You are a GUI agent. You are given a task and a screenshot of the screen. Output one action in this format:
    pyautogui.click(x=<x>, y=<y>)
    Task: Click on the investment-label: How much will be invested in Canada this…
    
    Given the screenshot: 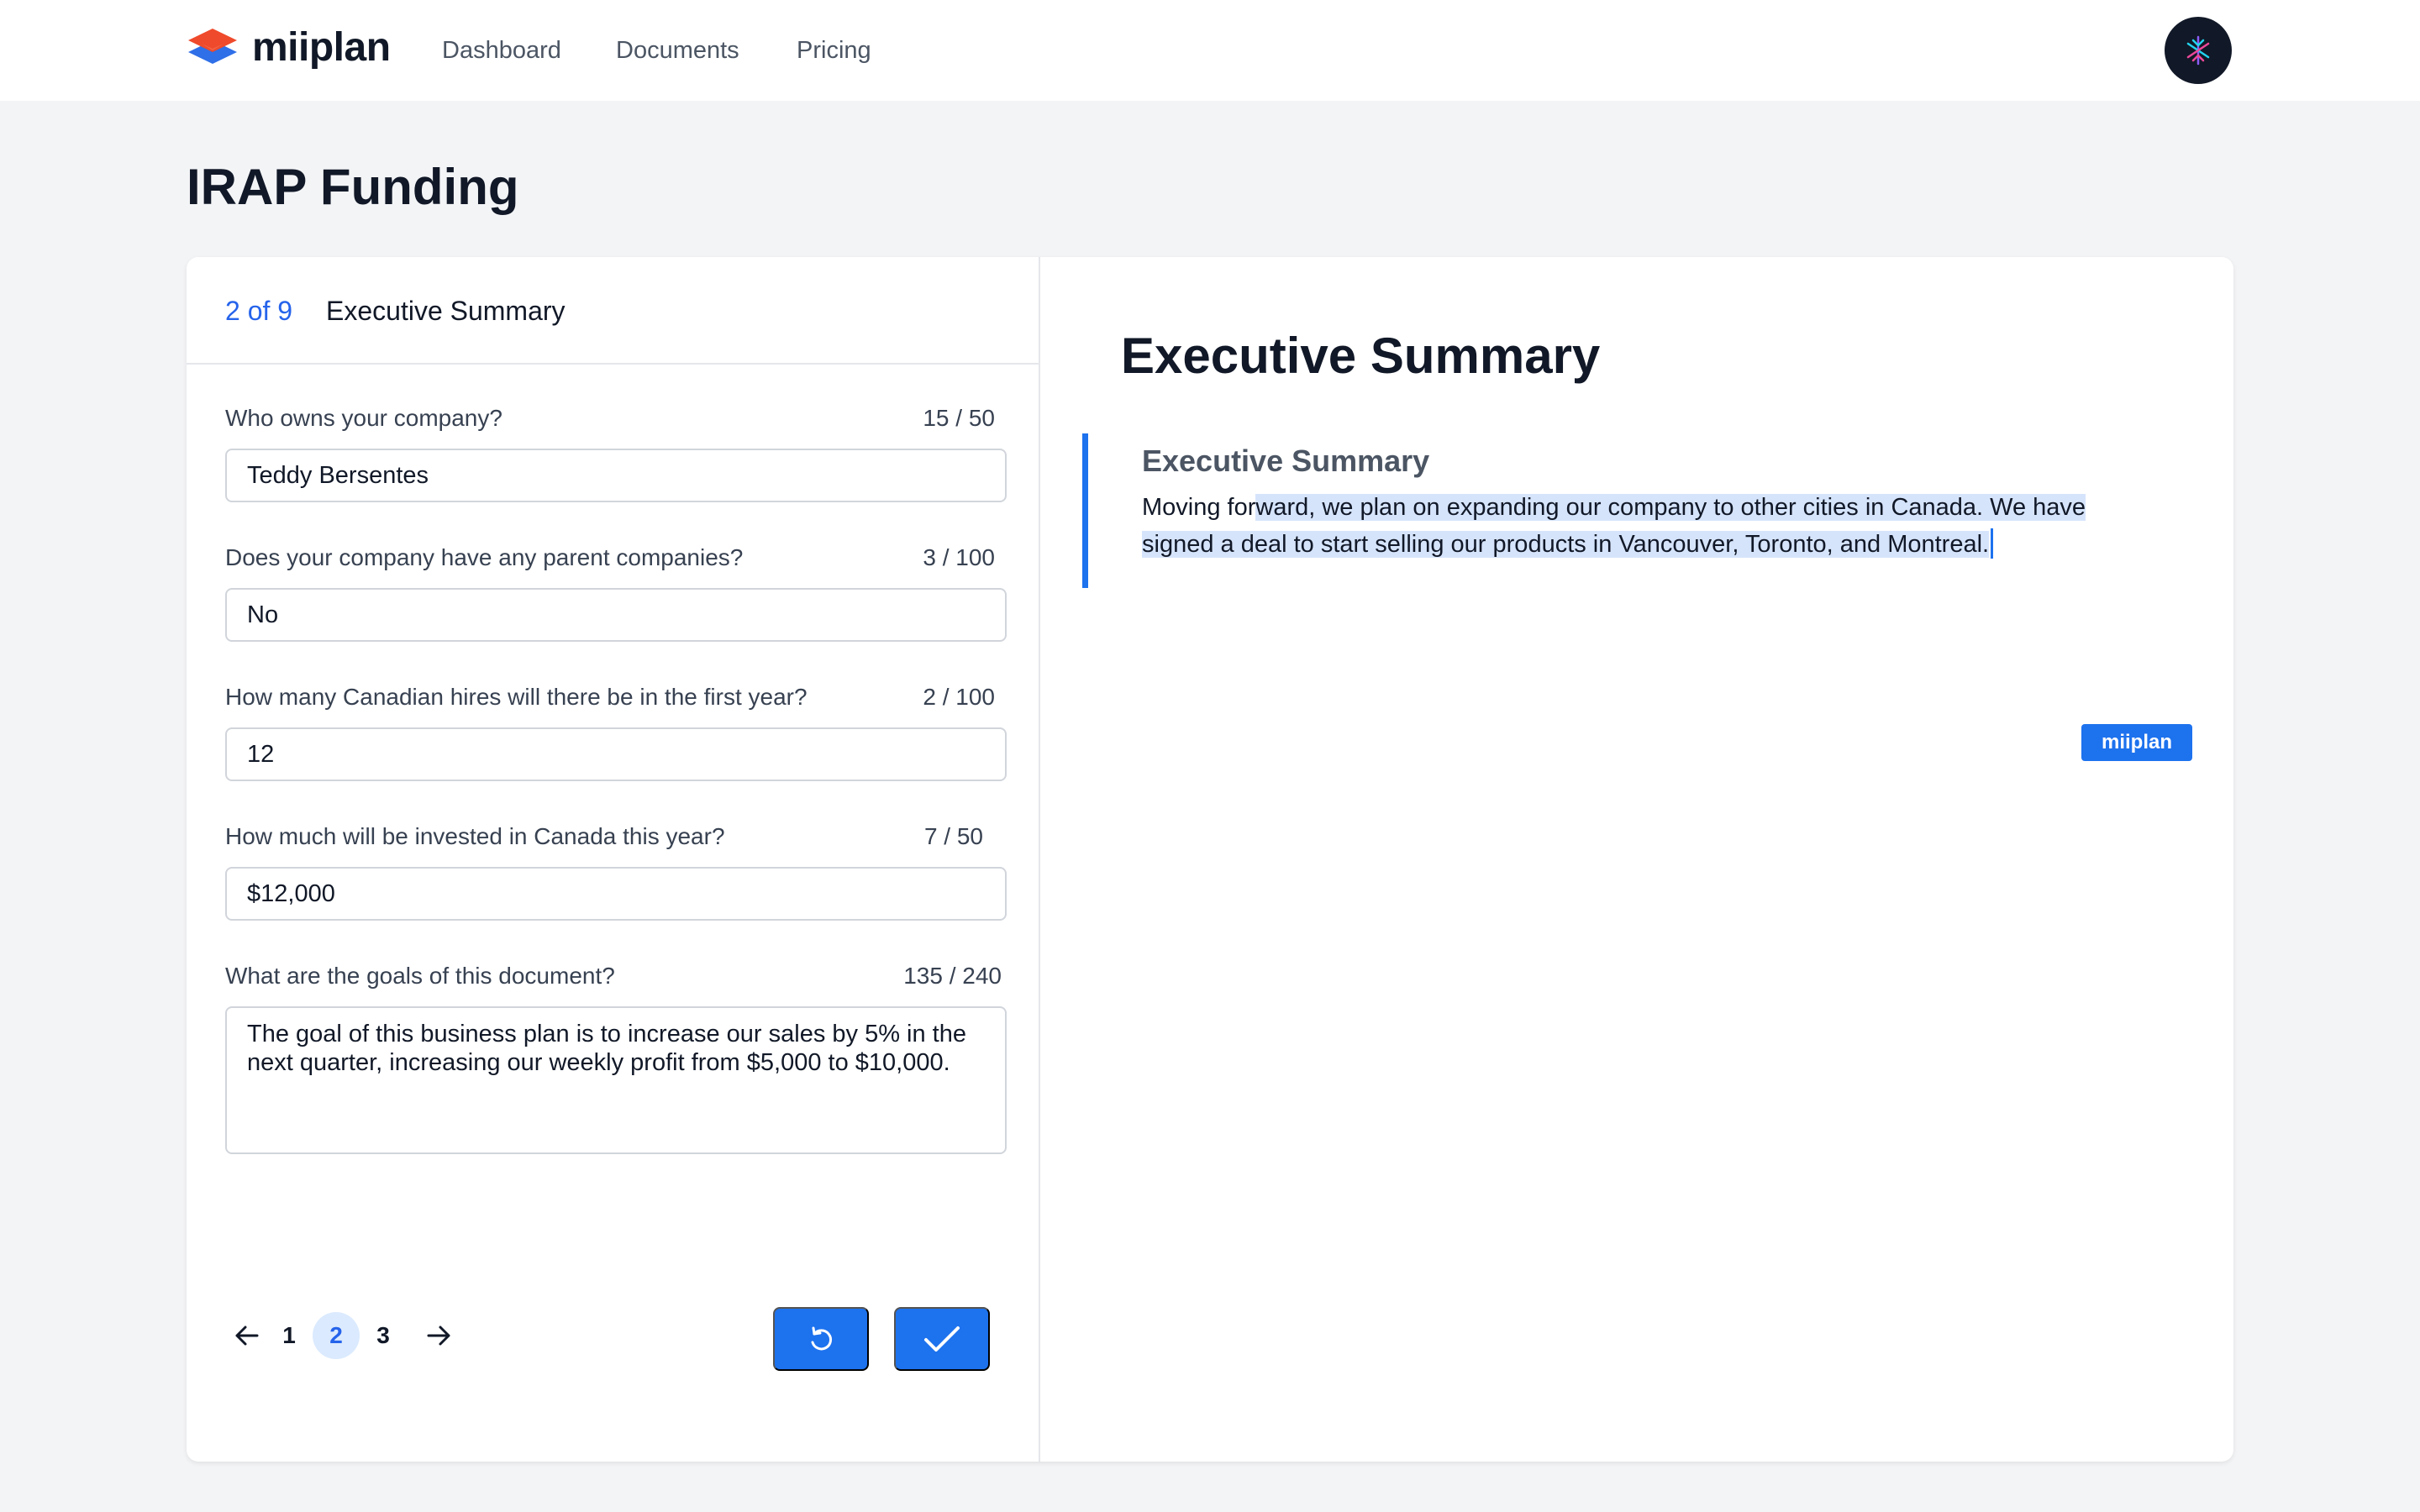 What is the action you would take?
    pyautogui.click(x=475, y=836)
    